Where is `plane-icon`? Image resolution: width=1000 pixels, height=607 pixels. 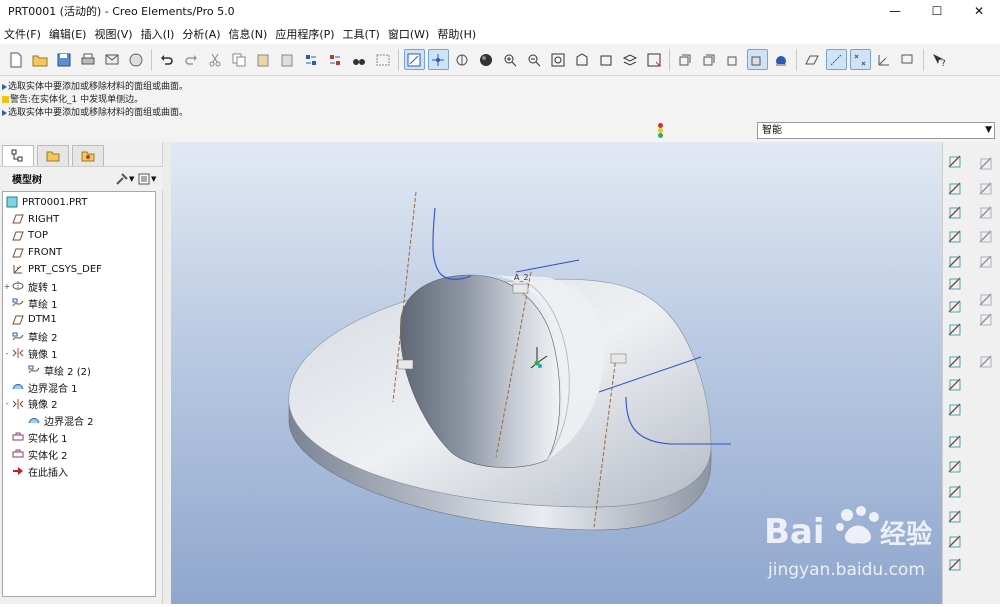 plane-icon is located at coordinates (955, 189).